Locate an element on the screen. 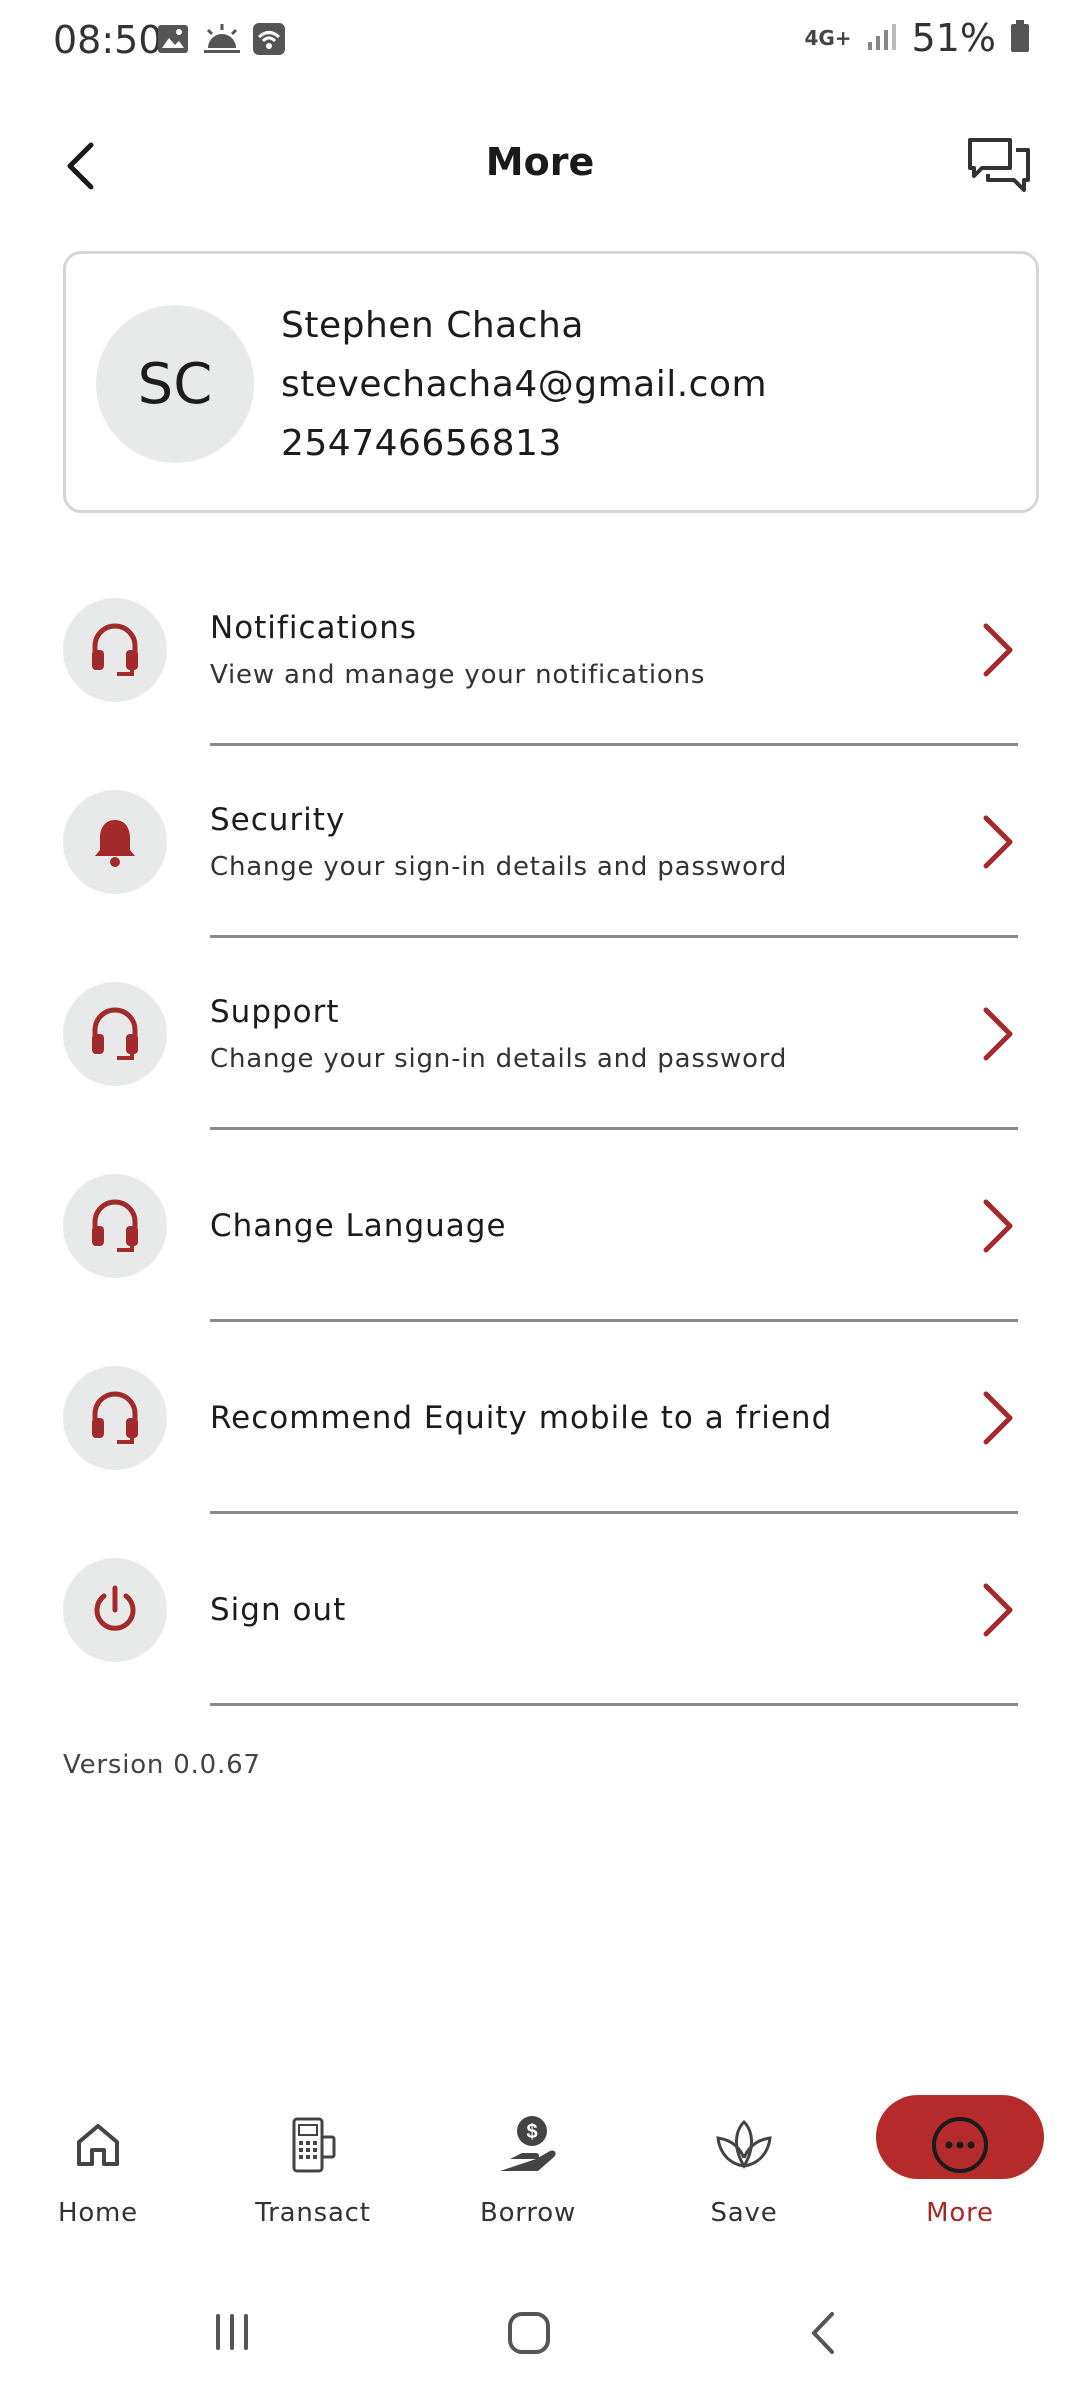 The height and width of the screenshot is (2400, 1080). battery-icon is located at coordinates (1020, 38).